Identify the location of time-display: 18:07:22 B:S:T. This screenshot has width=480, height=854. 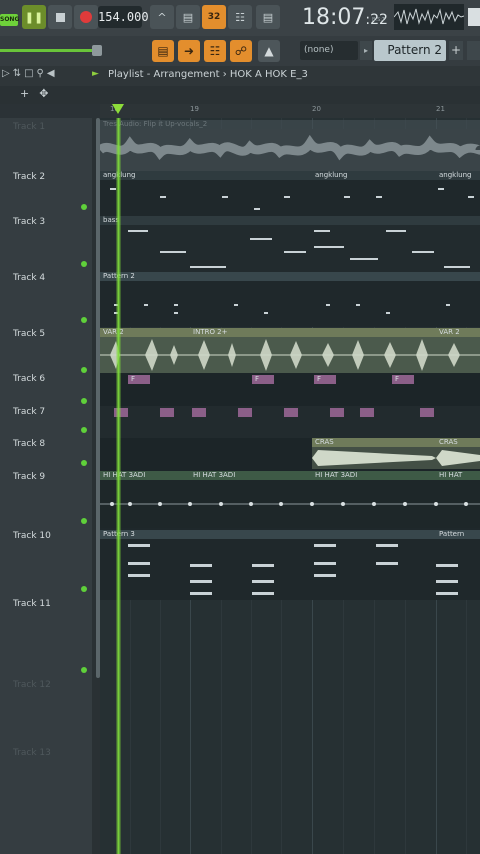
(346, 18).